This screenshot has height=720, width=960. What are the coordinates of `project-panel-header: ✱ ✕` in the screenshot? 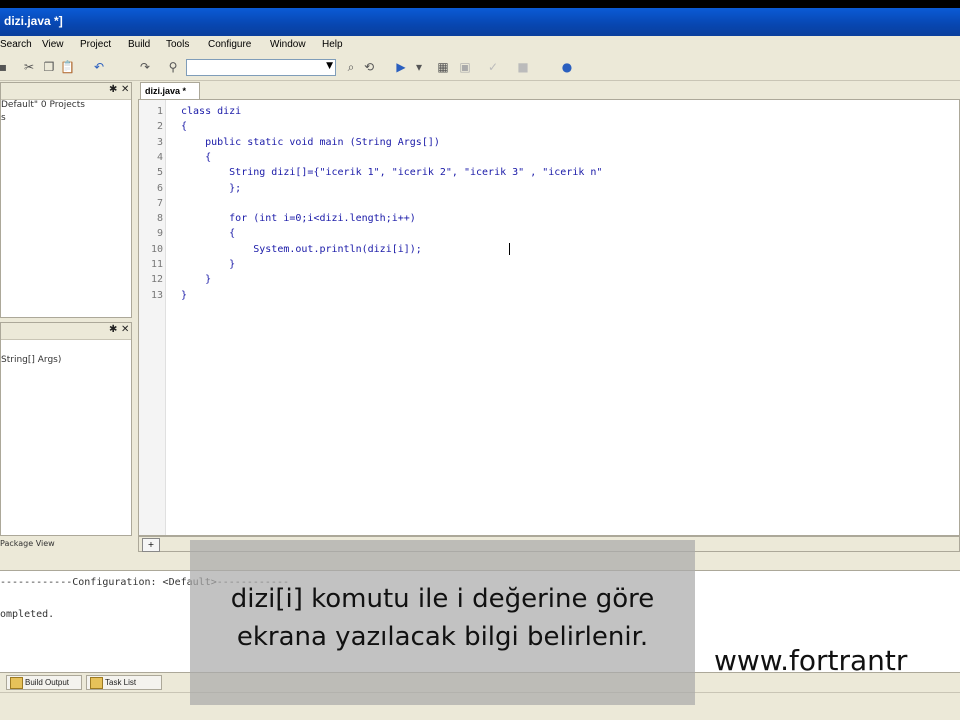 It's located at (66, 91).